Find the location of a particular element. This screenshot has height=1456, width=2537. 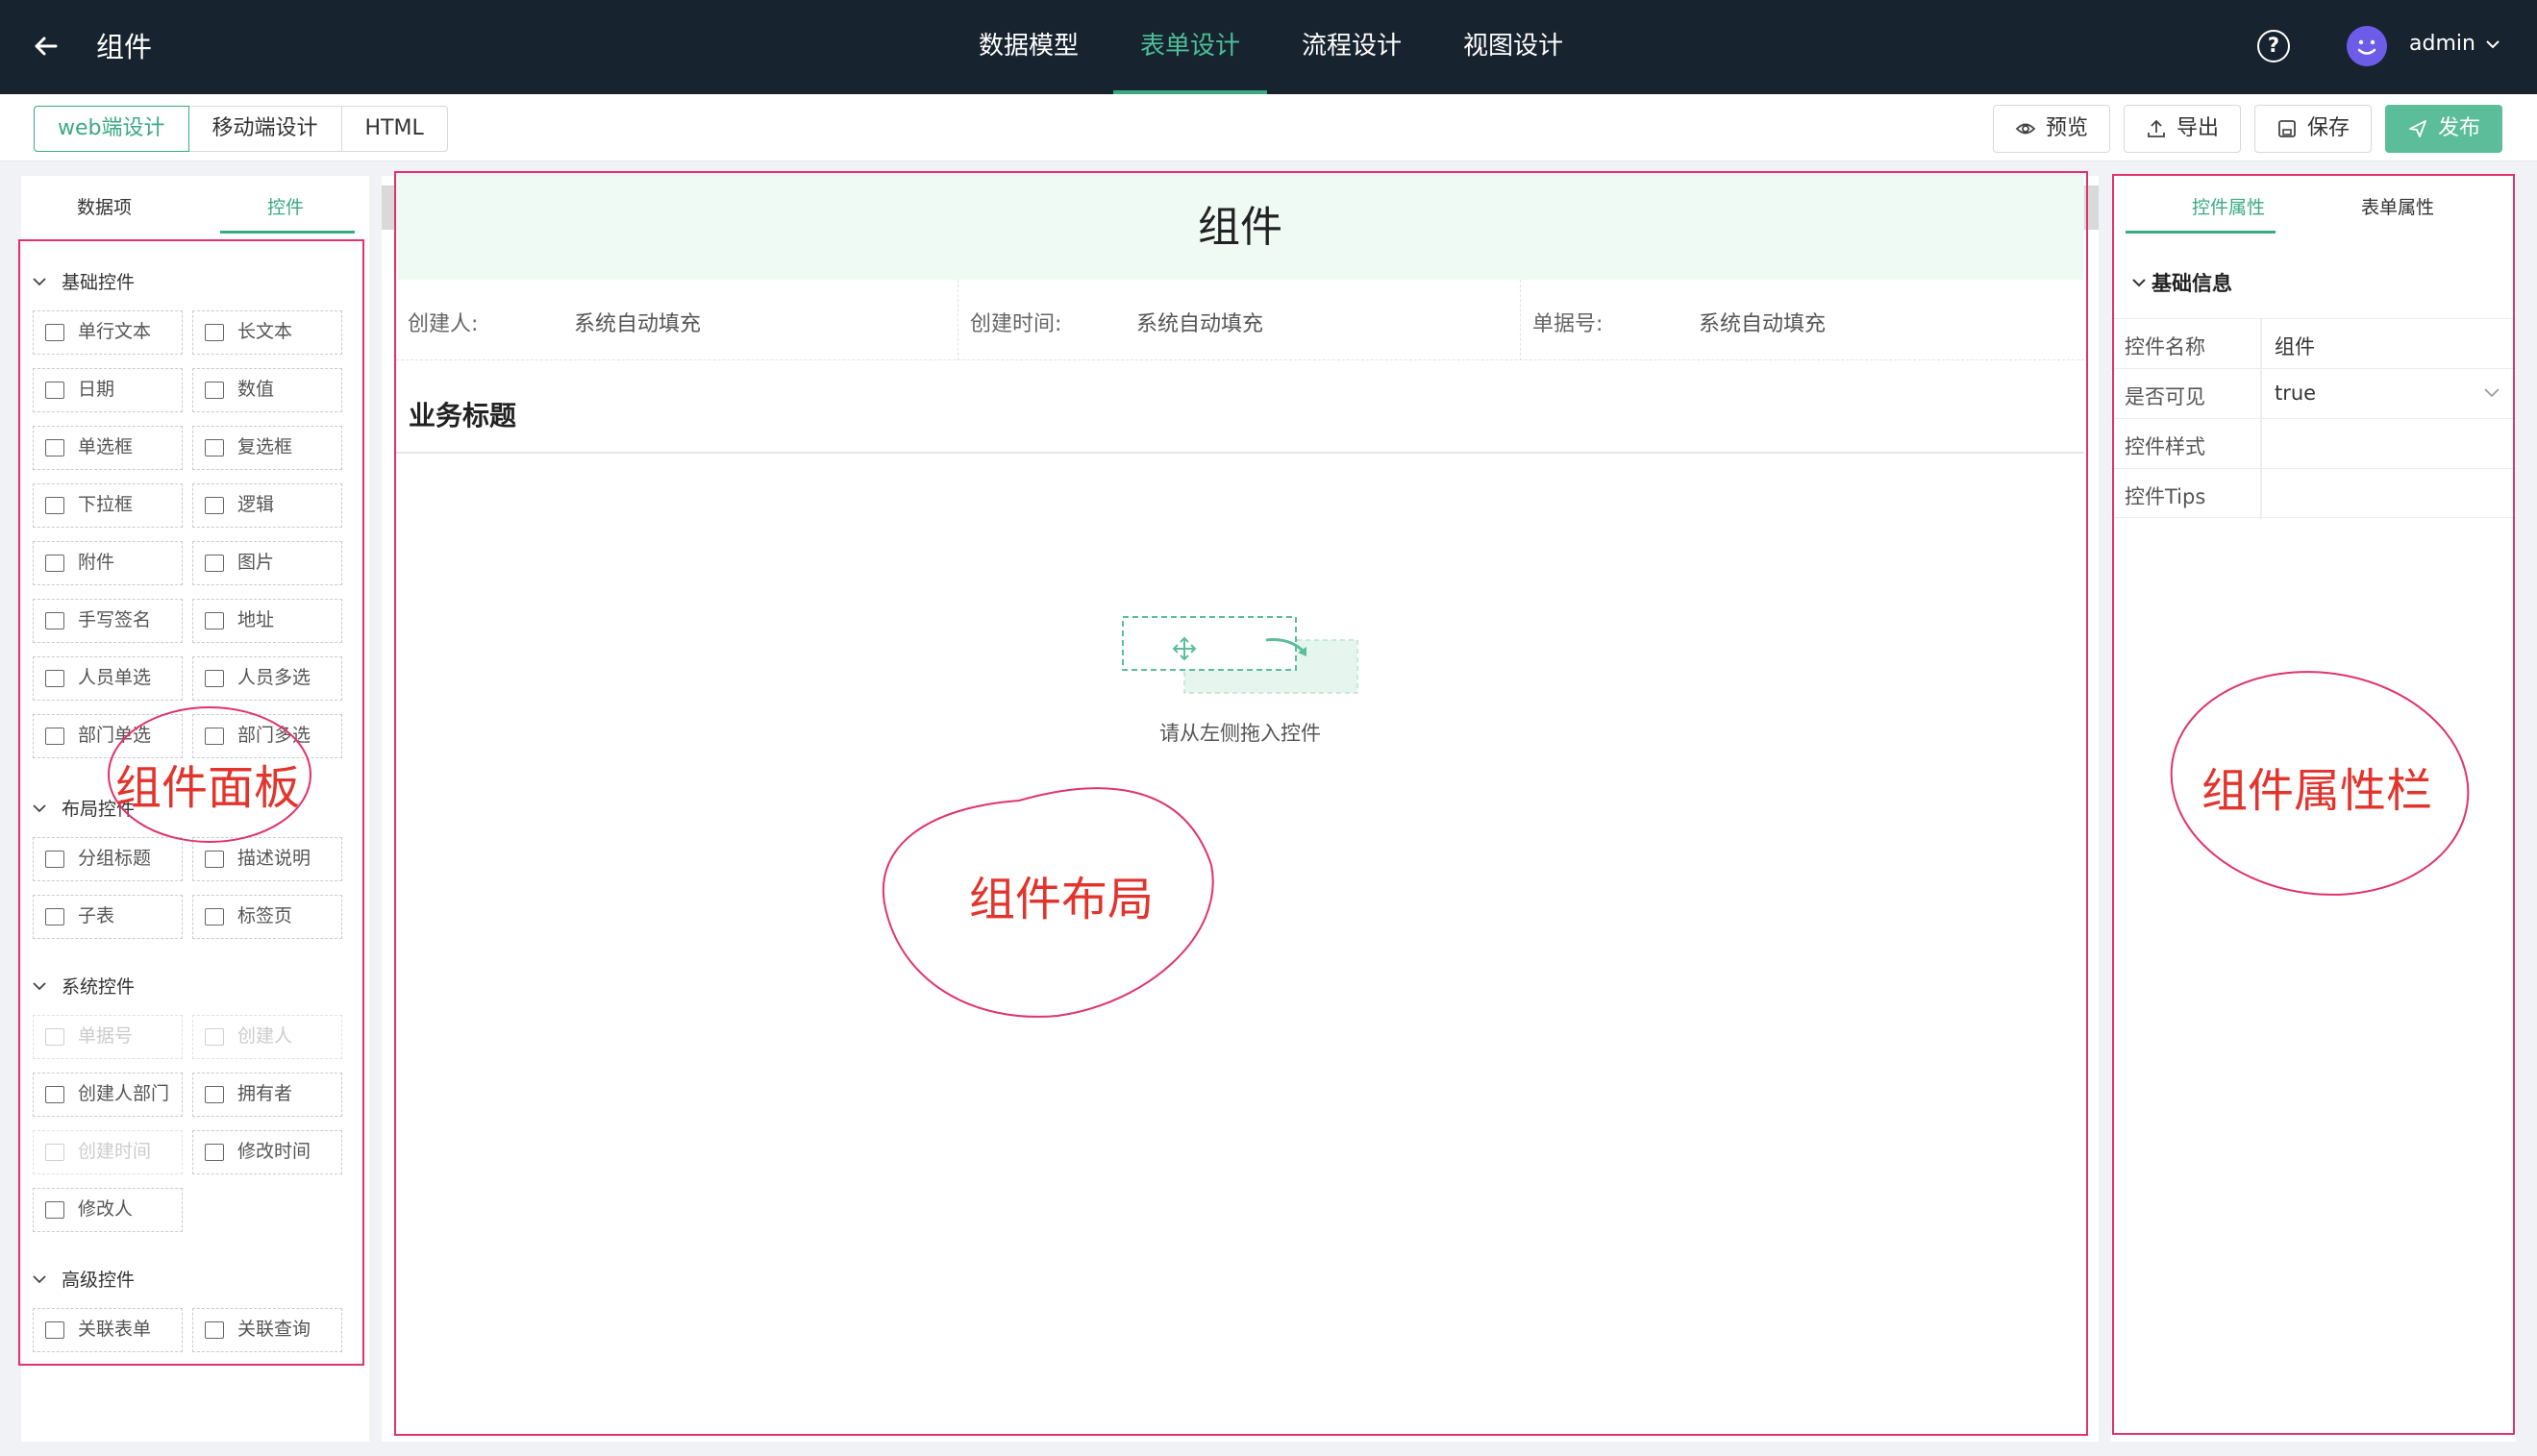

component-item: 分组标题 is located at coordinates (108, 859).